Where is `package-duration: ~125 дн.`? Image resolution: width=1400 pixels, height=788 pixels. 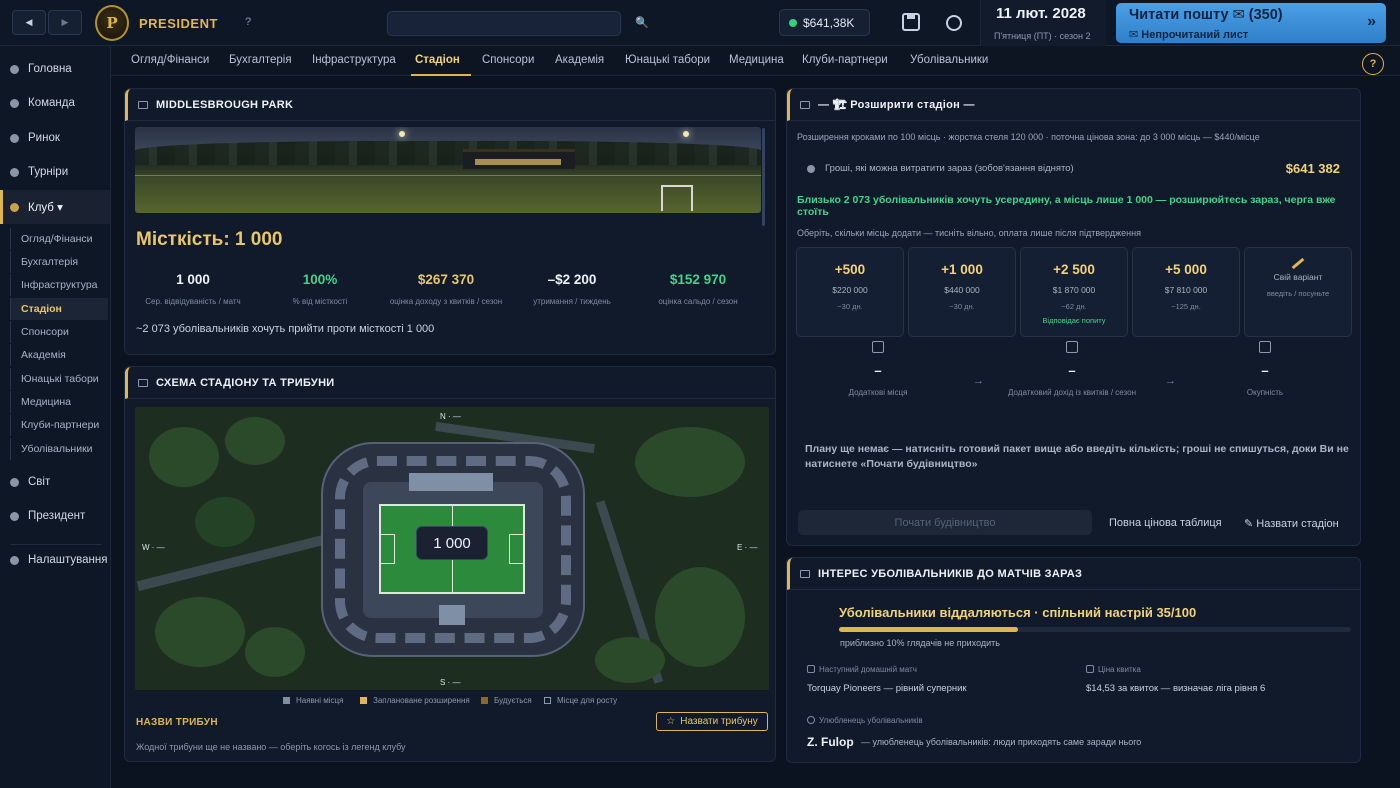 package-duration: ~125 дн. is located at coordinates (1186, 306).